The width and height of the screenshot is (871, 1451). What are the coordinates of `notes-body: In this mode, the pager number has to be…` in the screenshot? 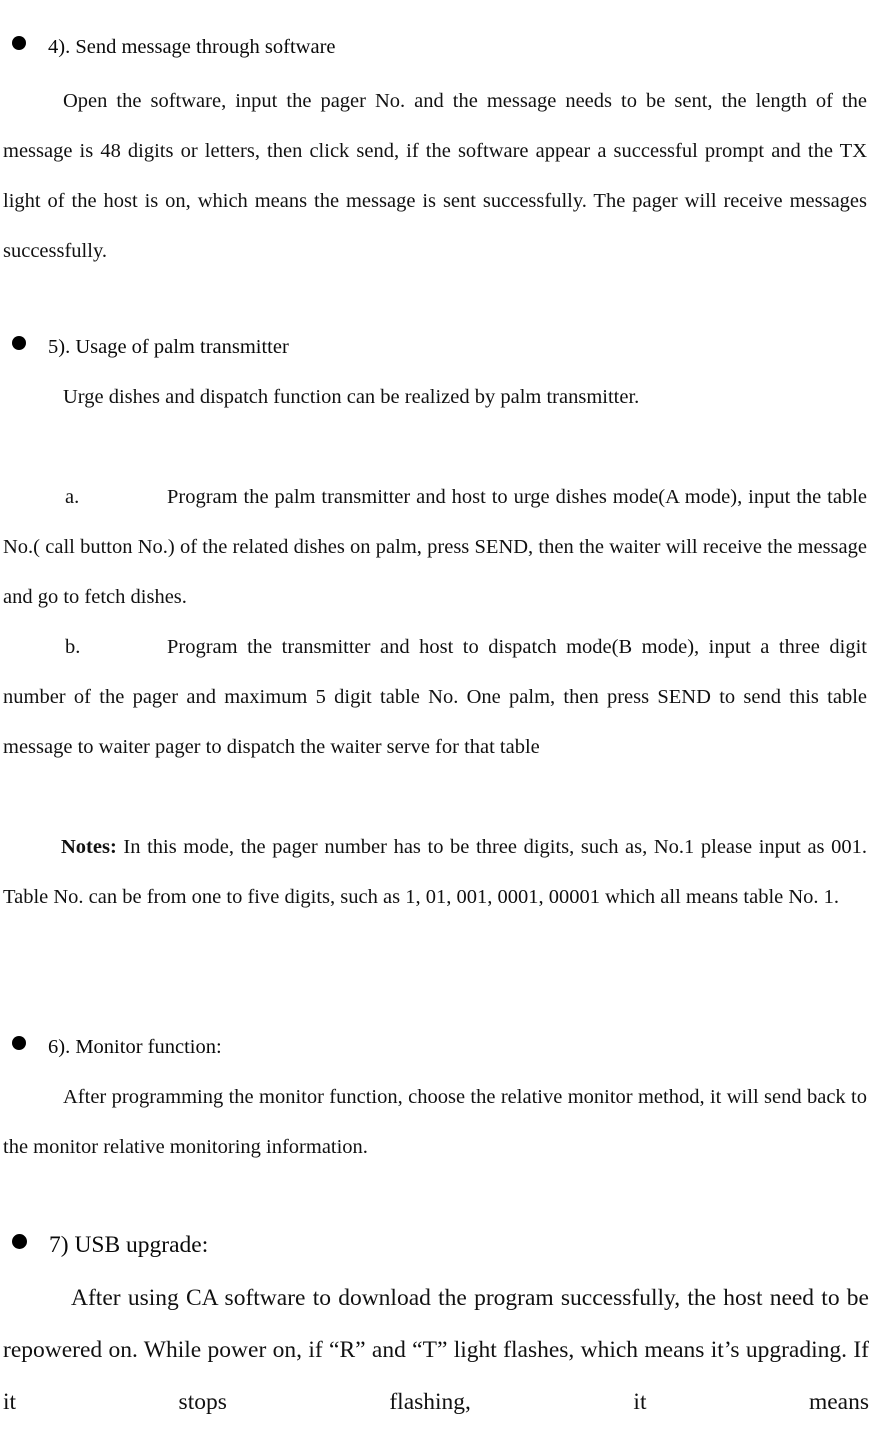 It's located at (435, 872).